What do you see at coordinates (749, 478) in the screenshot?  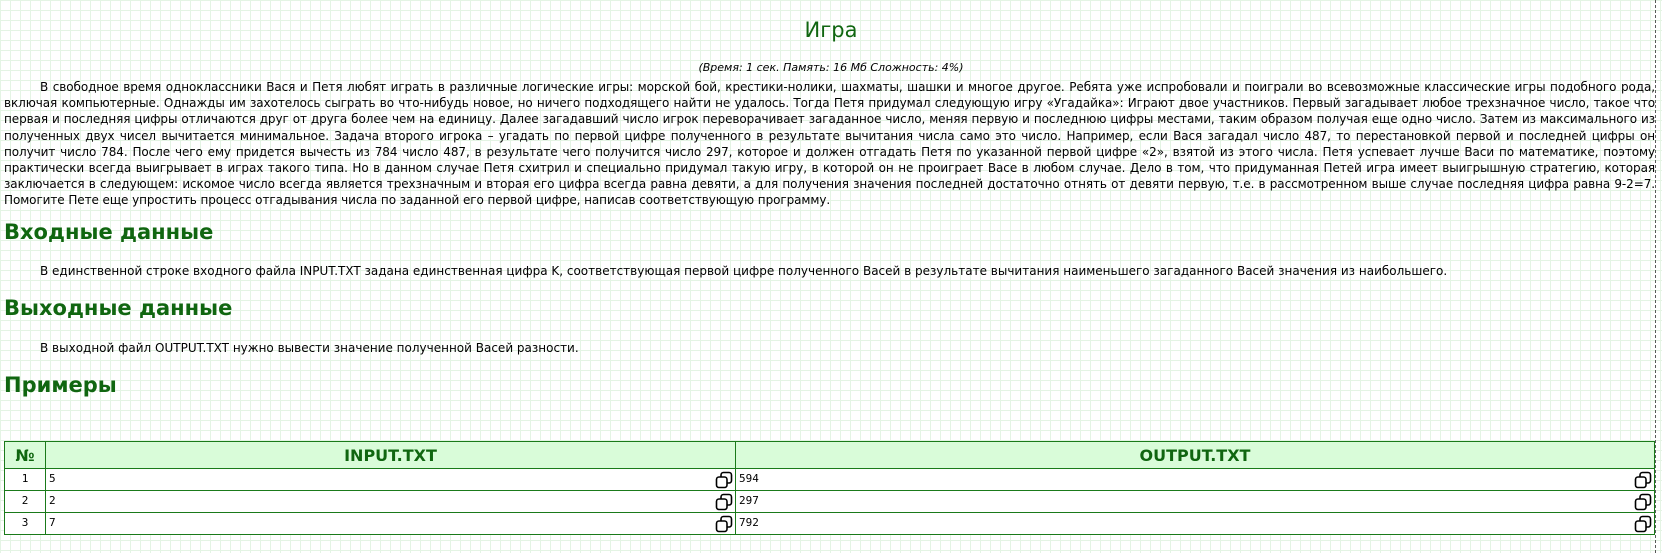 I see `output-value: 594` at bounding box center [749, 478].